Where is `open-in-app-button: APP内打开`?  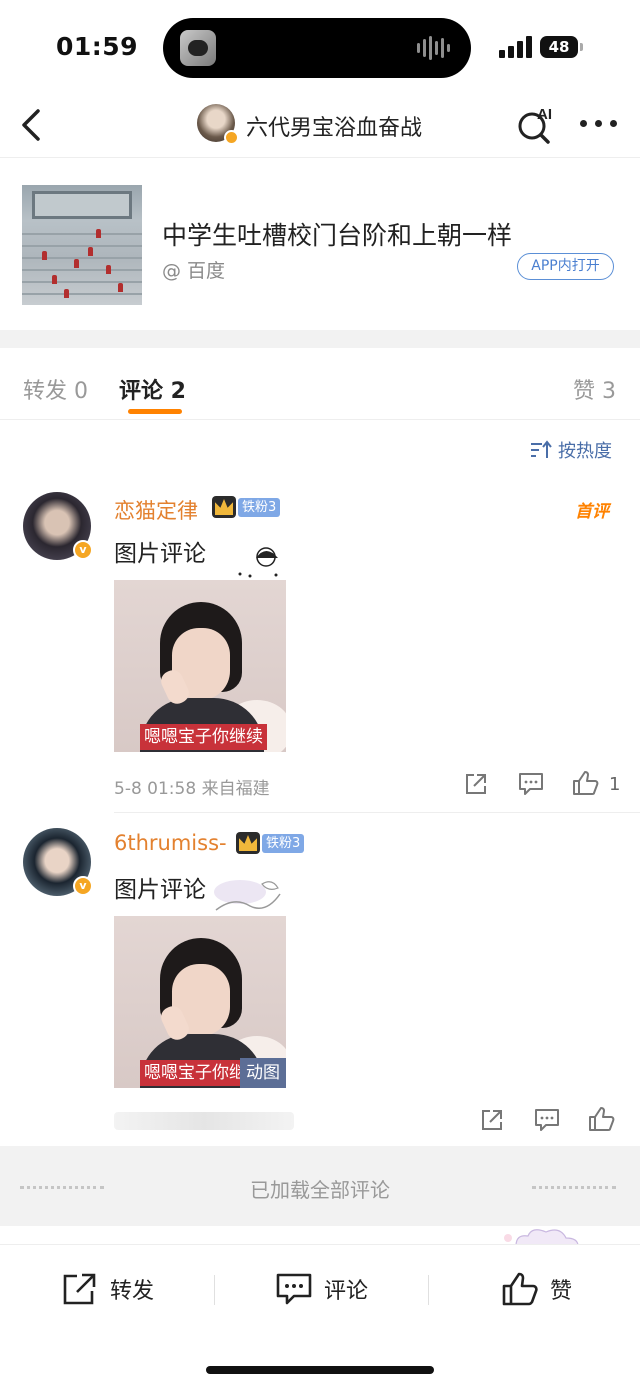 open-in-app-button: APP内打开 is located at coordinates (565, 266).